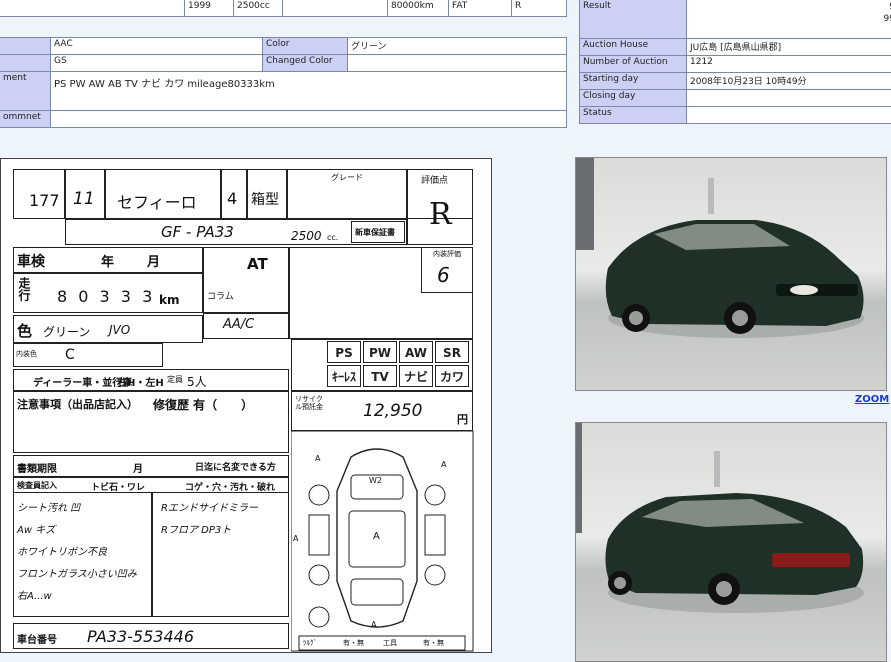 This screenshot has width=891, height=662. I want to click on car-front-illustration, so click(731, 274).